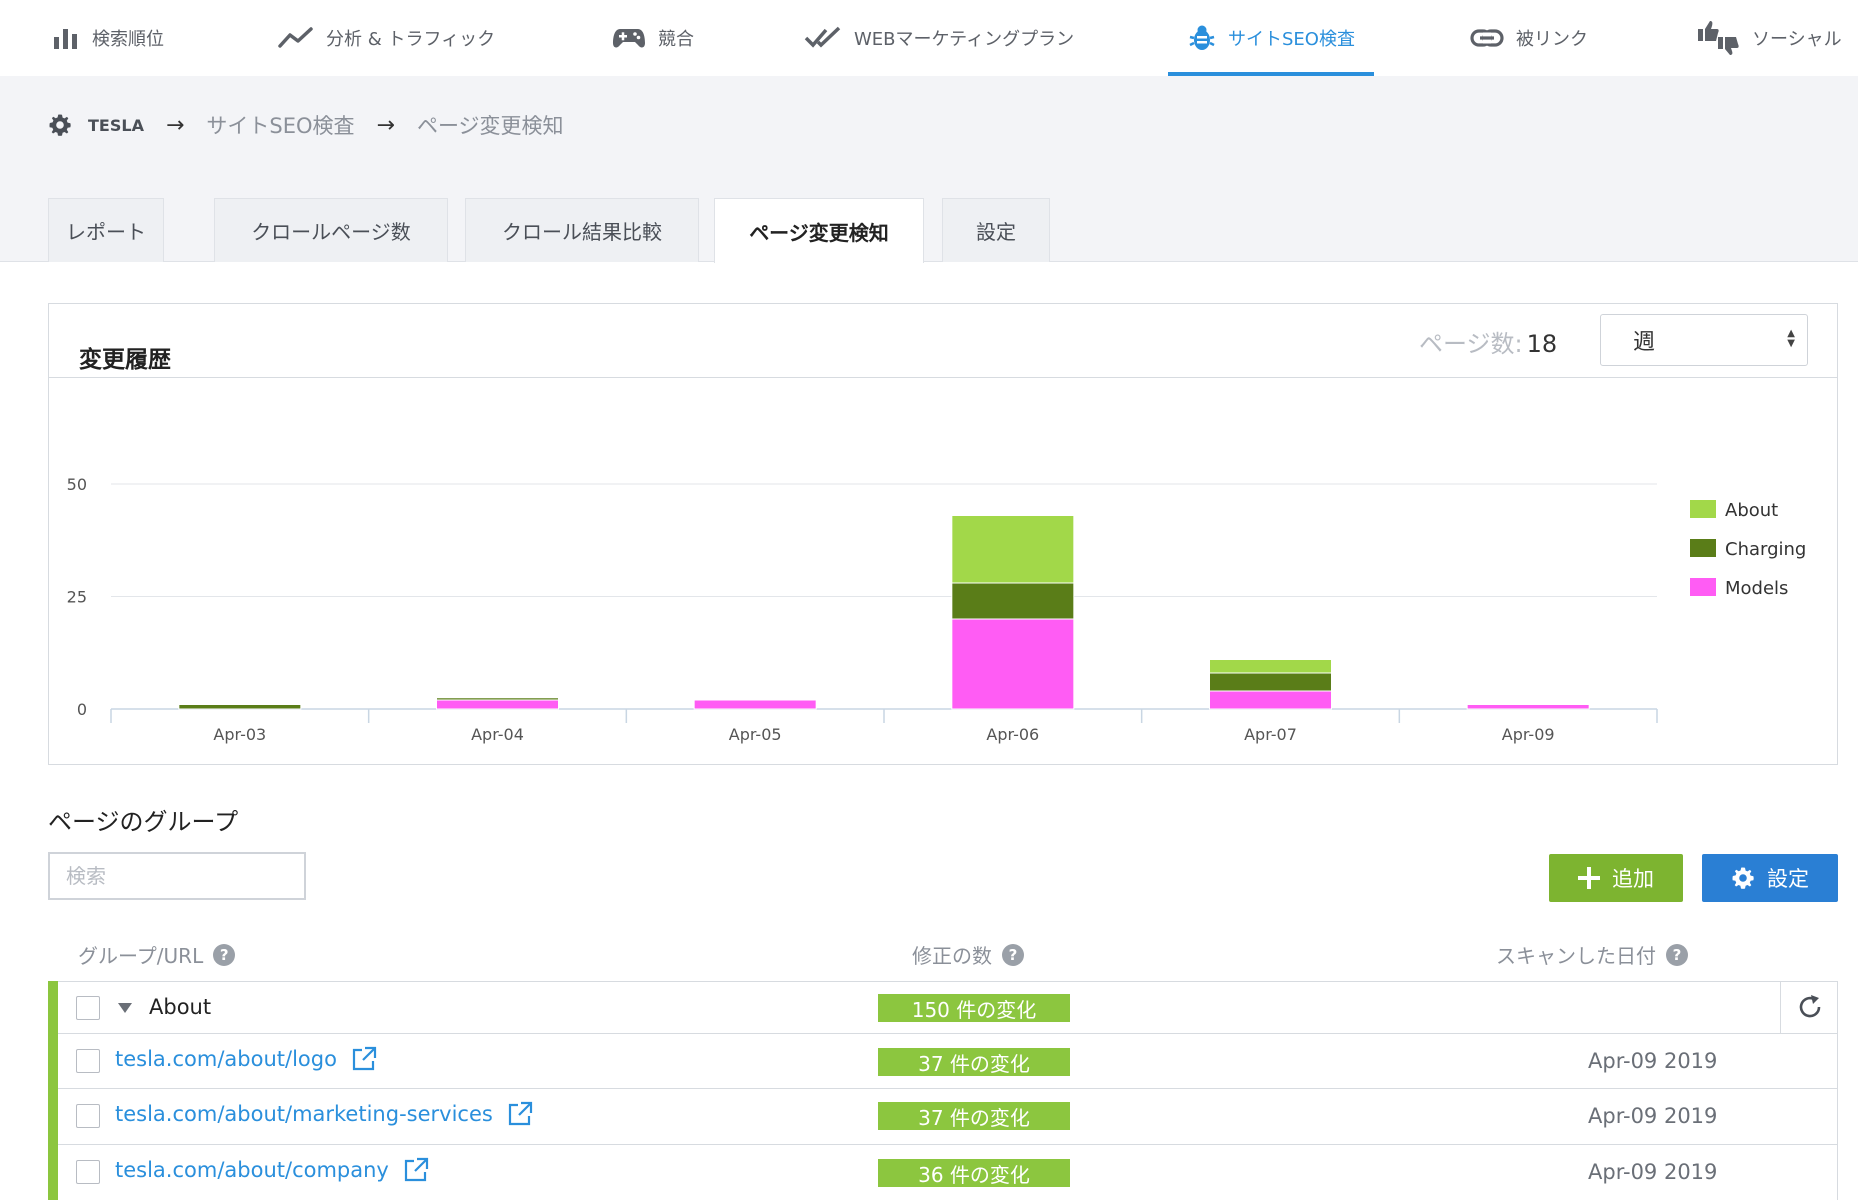 The height and width of the screenshot is (1200, 1858). I want to click on group-row: About 150 件の変化, so click(948, 1007).